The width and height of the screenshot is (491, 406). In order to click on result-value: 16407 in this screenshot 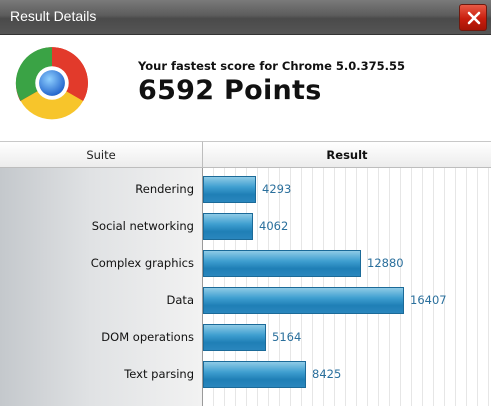, I will do `click(428, 300)`.